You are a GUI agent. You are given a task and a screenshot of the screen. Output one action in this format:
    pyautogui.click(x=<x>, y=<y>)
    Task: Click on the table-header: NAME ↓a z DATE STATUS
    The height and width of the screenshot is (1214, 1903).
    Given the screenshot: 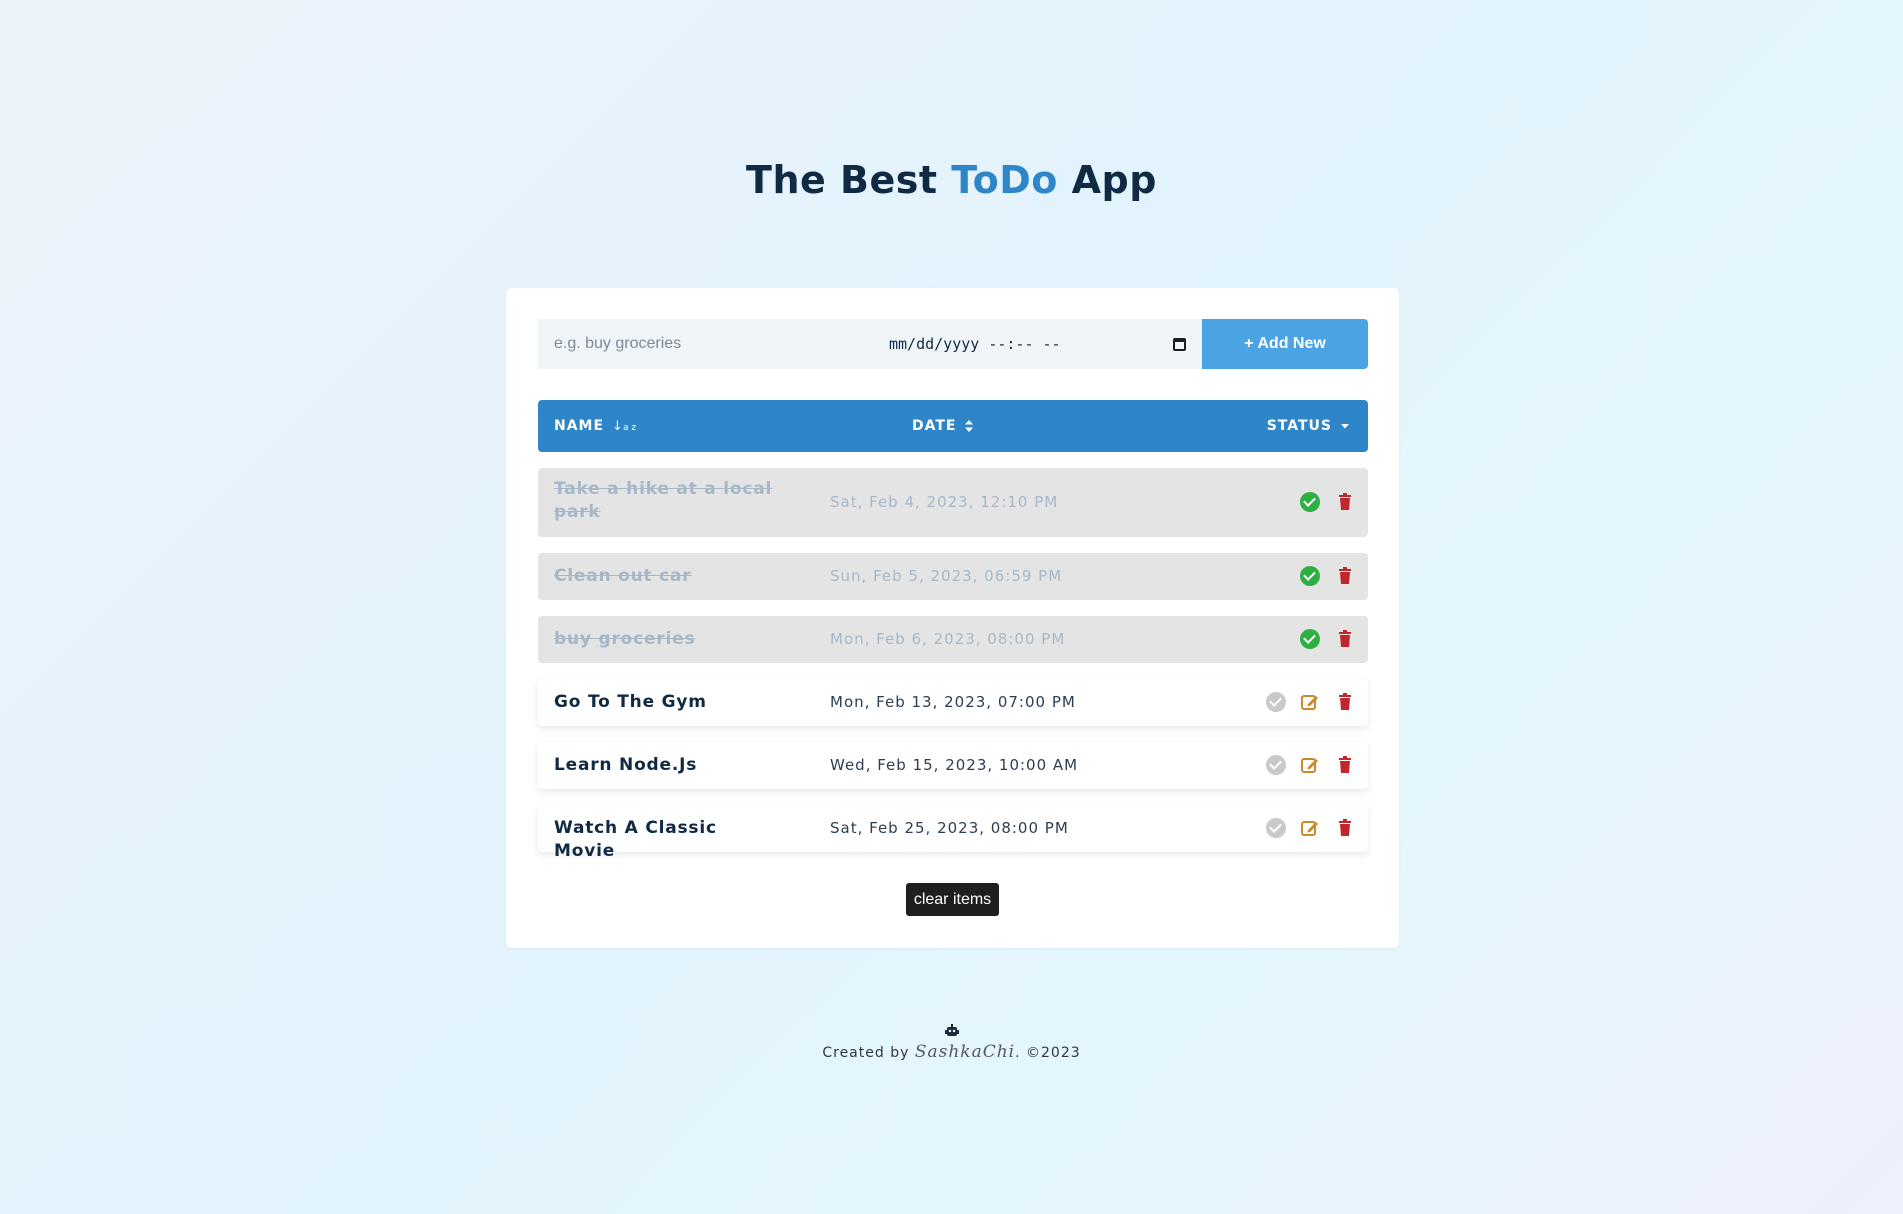 What is the action you would take?
    pyautogui.click(x=953, y=426)
    